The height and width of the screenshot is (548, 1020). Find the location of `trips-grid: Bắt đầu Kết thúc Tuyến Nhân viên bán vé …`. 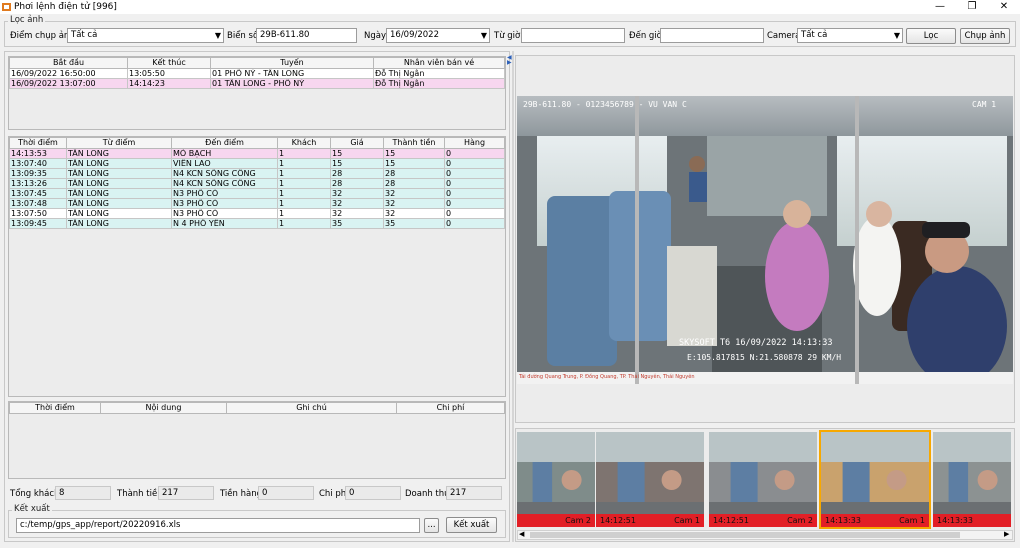

trips-grid: Bắt đầu Kết thúc Tuyến Nhân viên bán vé … is located at coordinates (257, 73).